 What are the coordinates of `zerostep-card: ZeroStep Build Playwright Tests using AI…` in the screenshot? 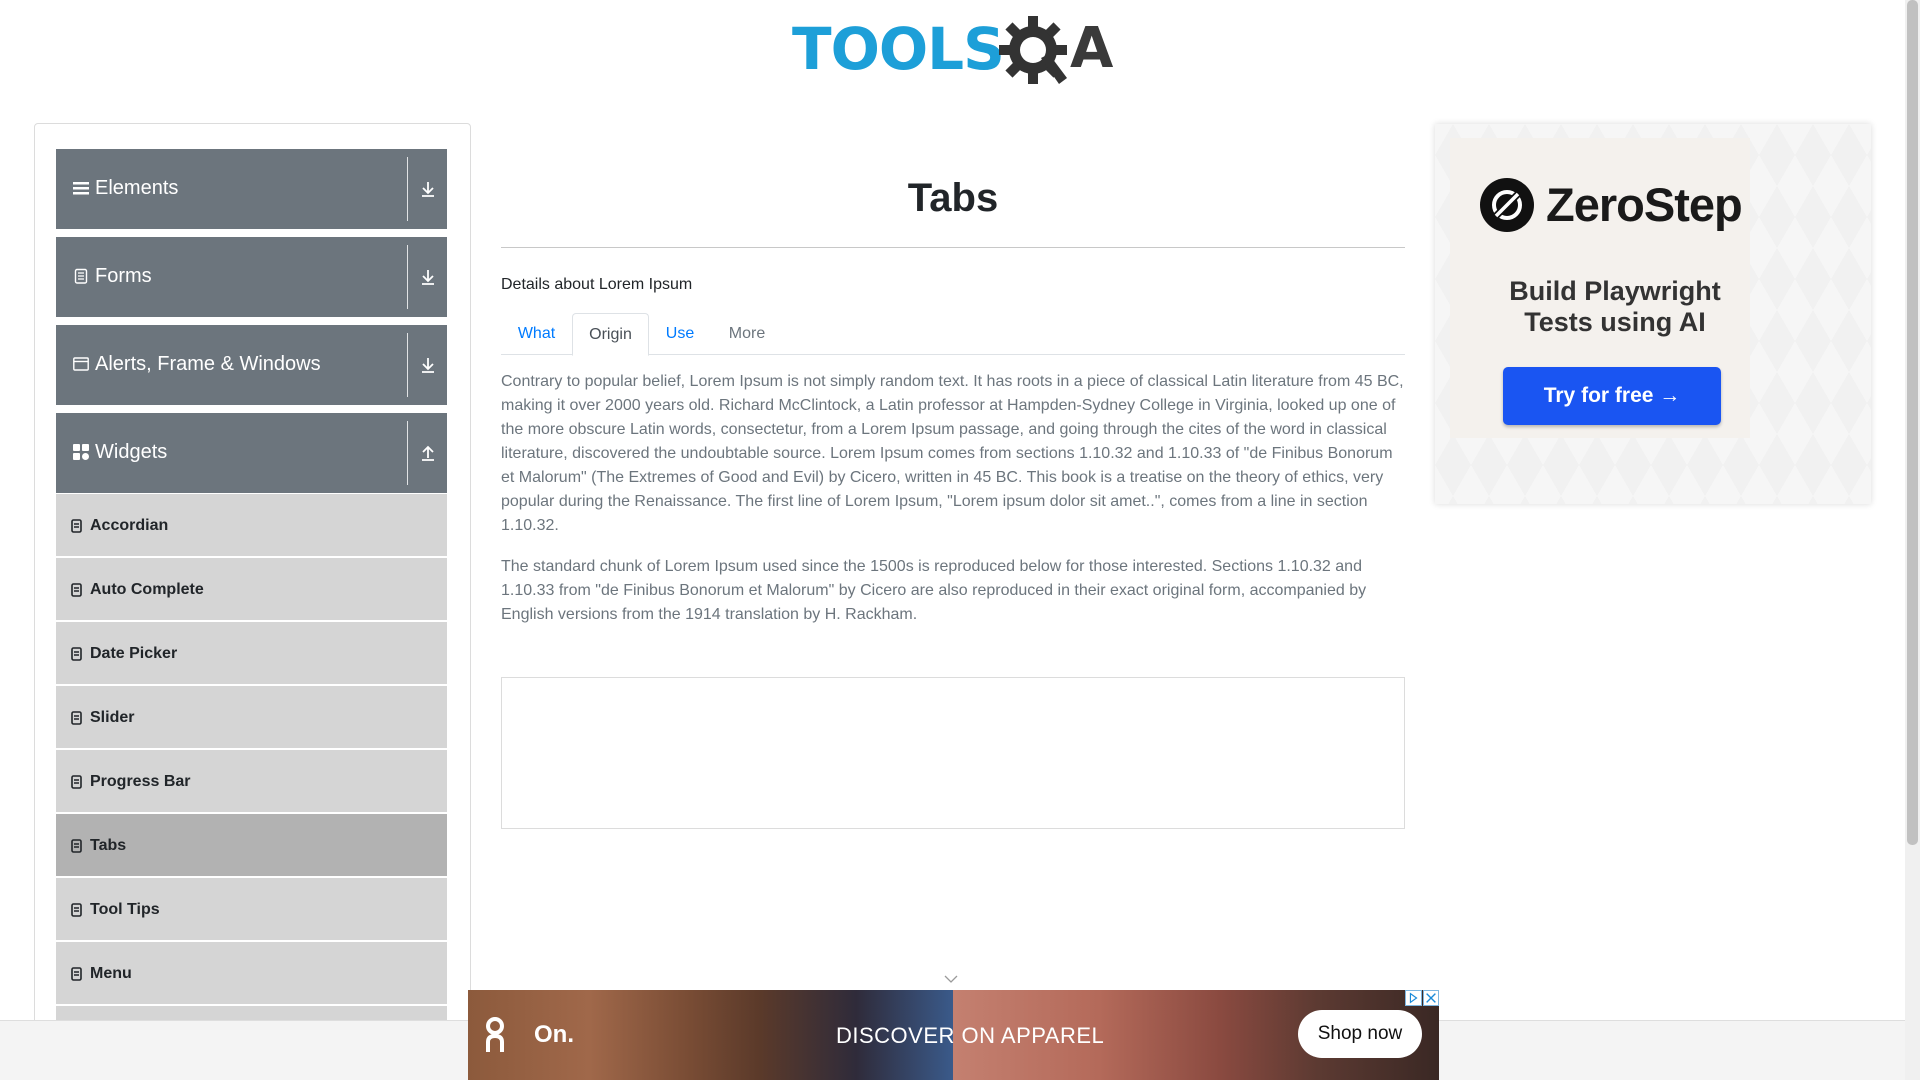 It's located at (1600, 288).